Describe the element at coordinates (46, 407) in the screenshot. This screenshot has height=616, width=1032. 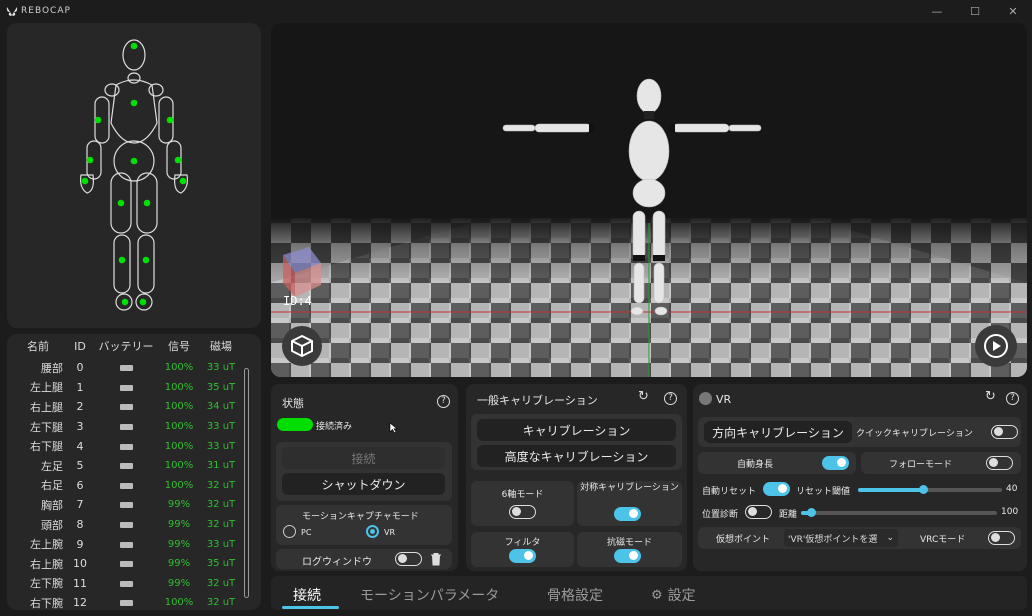
I see `sensor-name: 右上腿` at that location.